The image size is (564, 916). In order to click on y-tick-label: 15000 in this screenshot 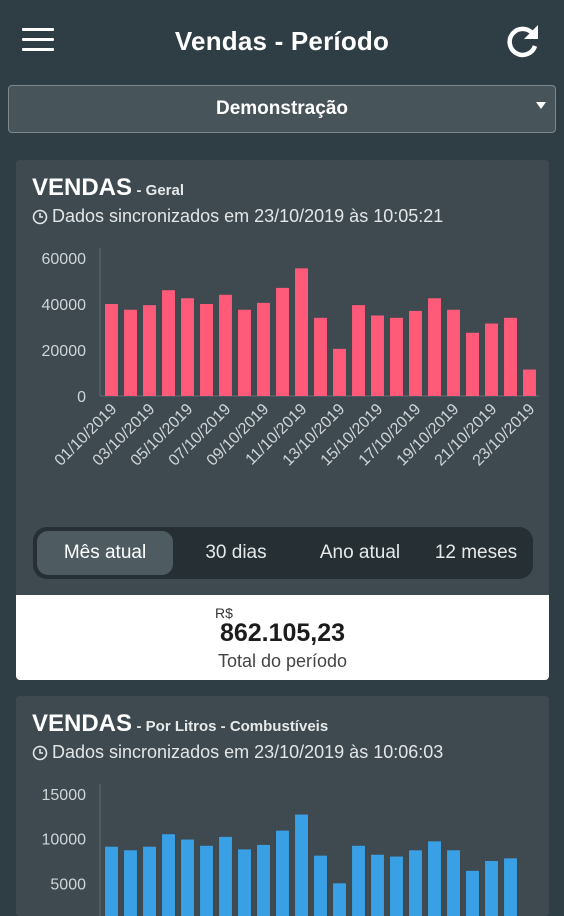, I will do `click(64, 795)`.